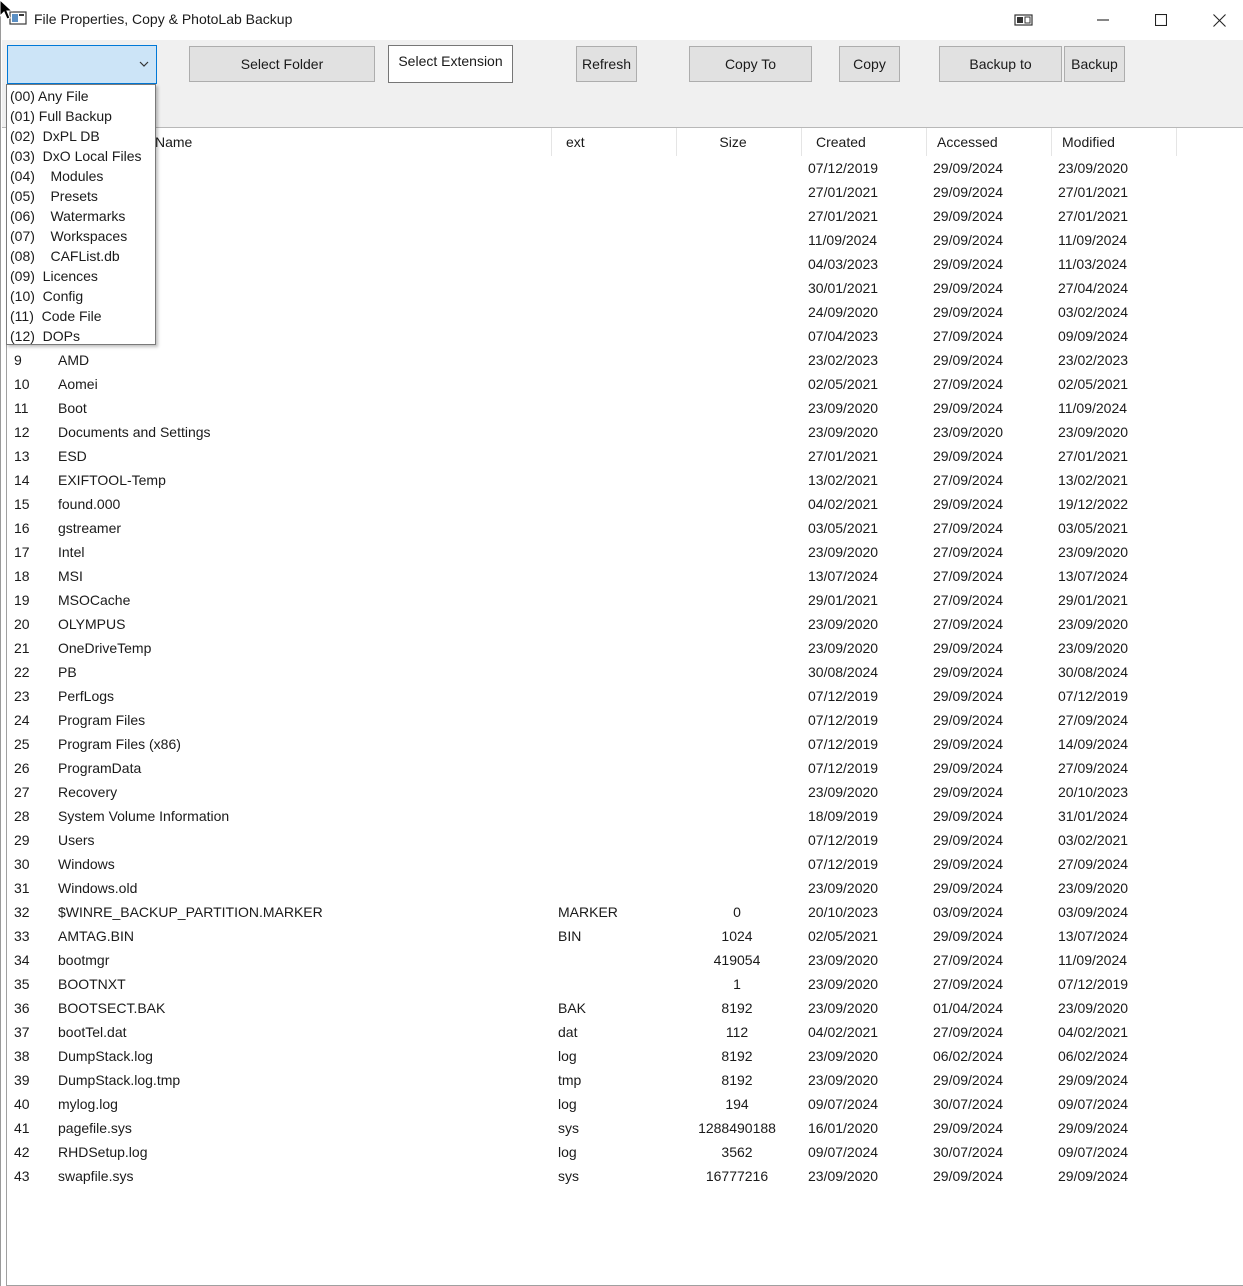 The width and height of the screenshot is (1243, 1286). What do you see at coordinates (81, 336) in the screenshot?
I see `dropdown-option: (12) DOPs` at bounding box center [81, 336].